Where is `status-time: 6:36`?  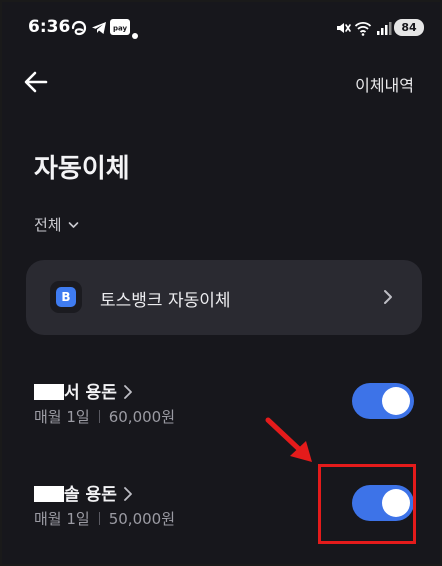
status-time: 6:36 is located at coordinates (49, 27).